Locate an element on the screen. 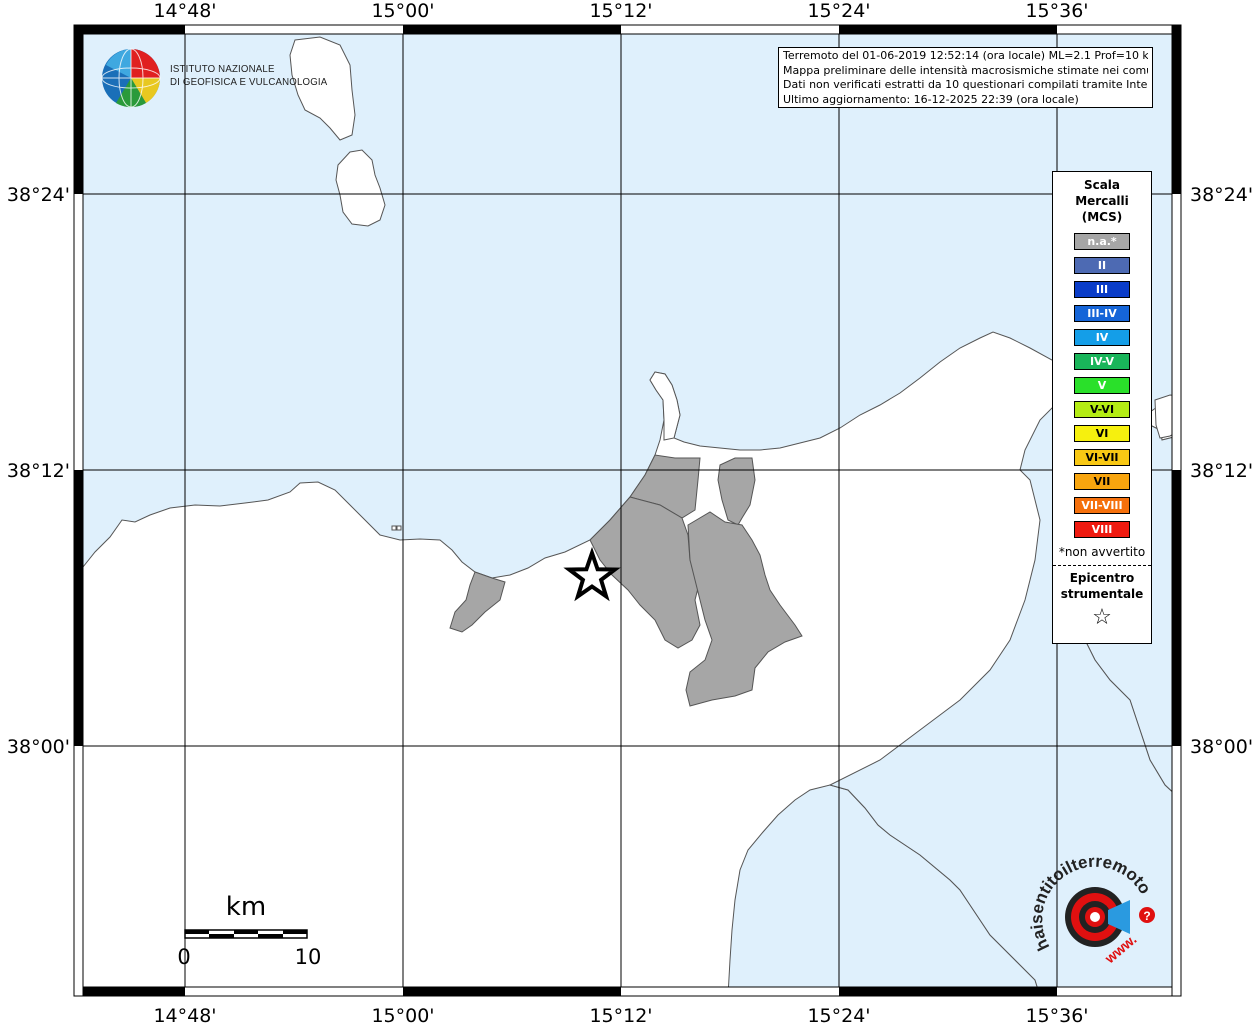  legend-swatch: IV is located at coordinates (1102, 337).